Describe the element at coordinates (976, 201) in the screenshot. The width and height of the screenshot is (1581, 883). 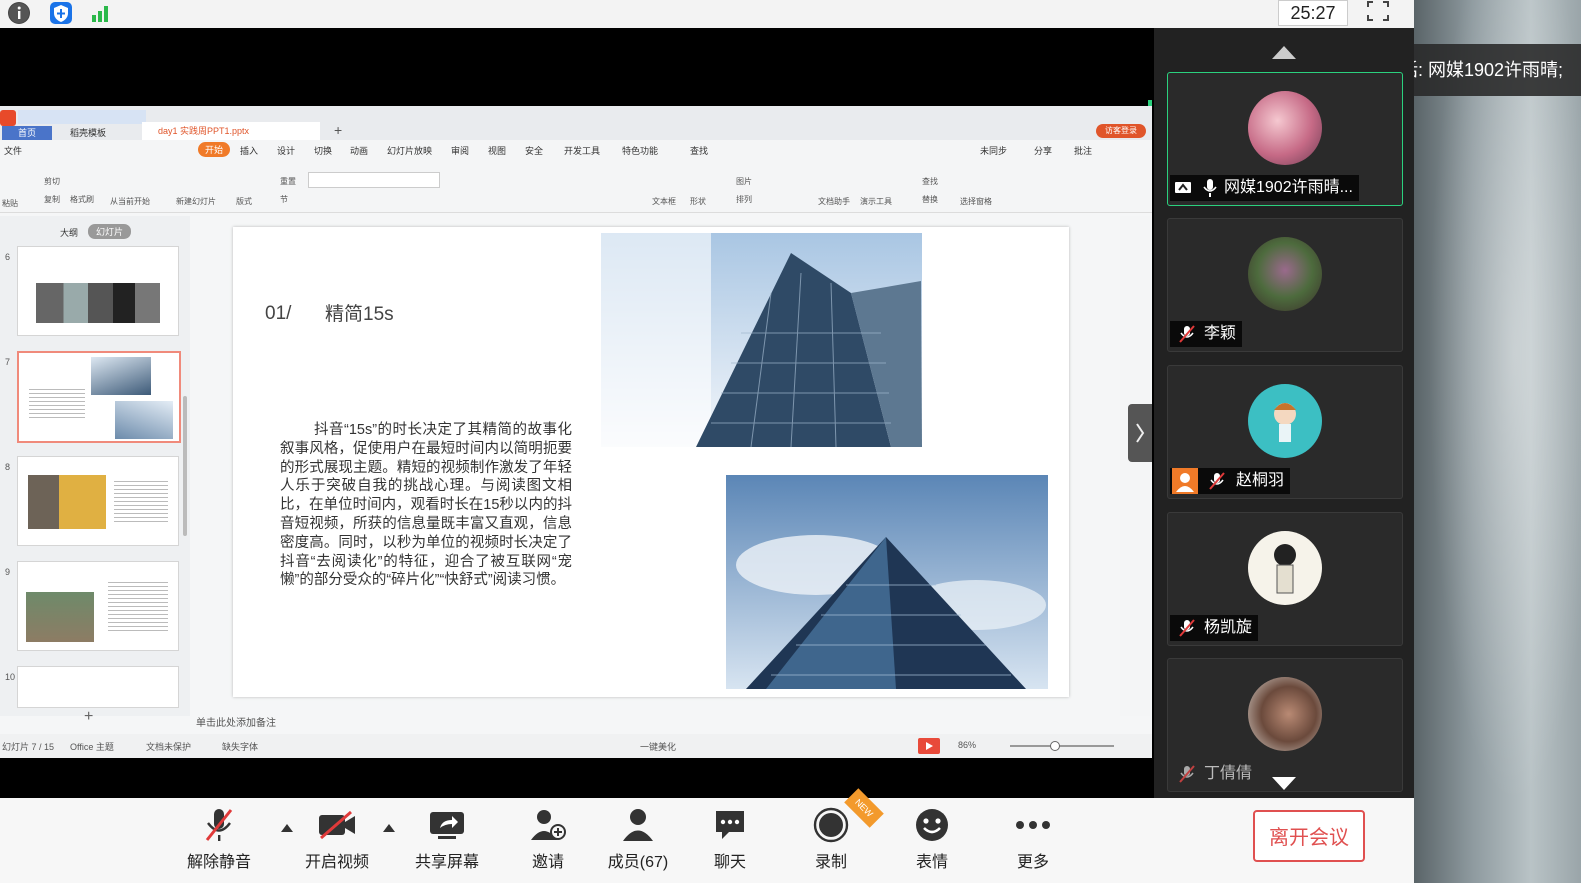
I see `selection-pane-button: 选择窗格` at that location.